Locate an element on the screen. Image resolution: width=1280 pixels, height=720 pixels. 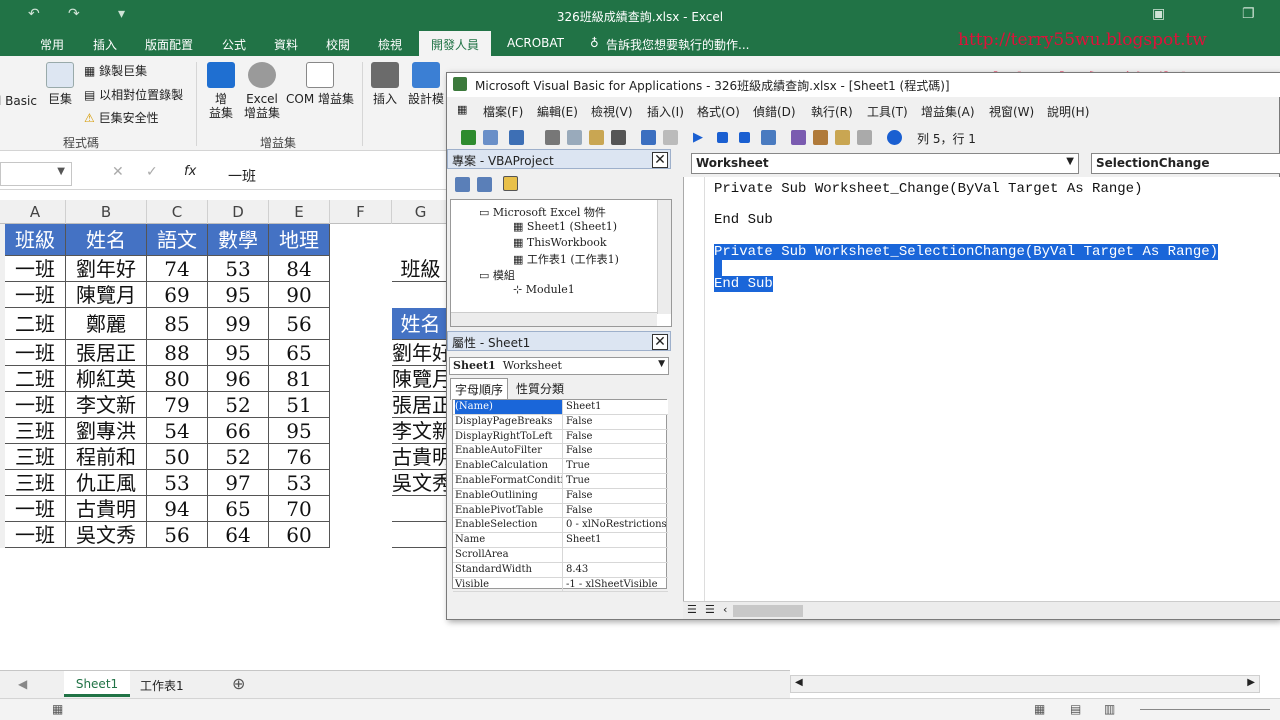
macro-security-button: ⚠ 巨集安全性 is located at coordinates (121, 117).